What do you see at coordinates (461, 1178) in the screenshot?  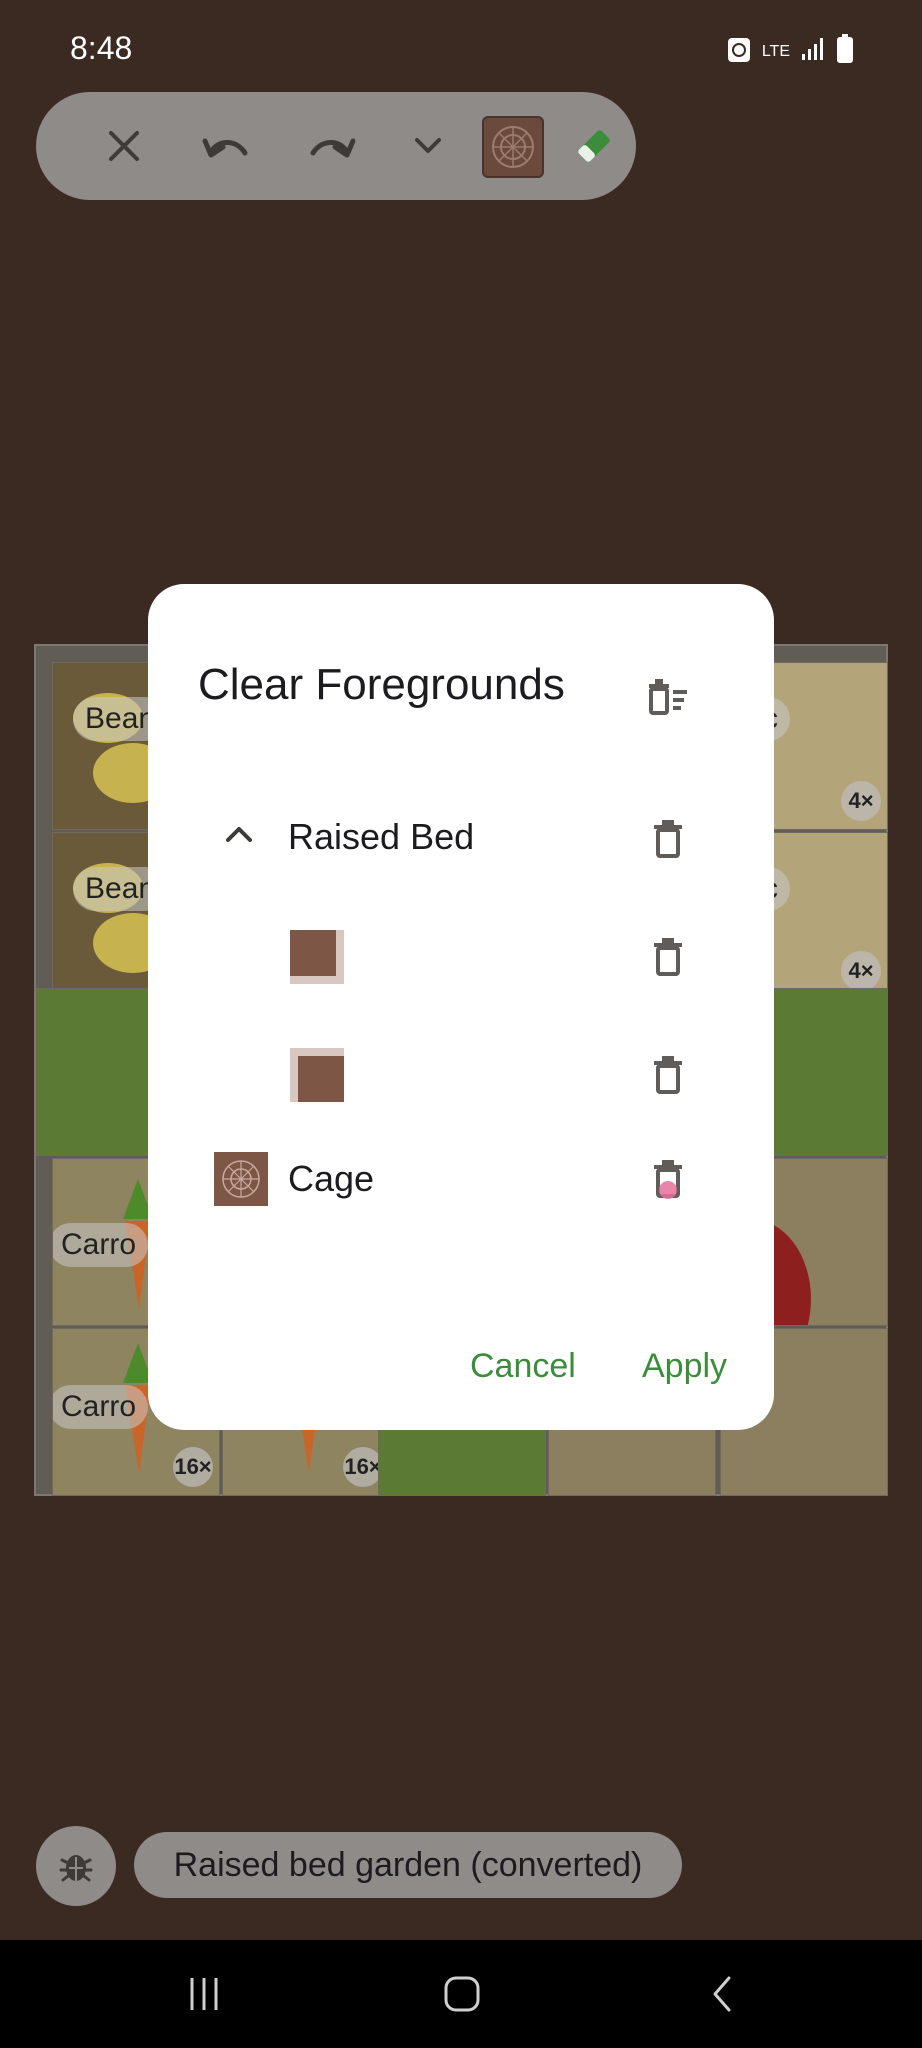 I see `foreground-item-cage: Cage` at bounding box center [461, 1178].